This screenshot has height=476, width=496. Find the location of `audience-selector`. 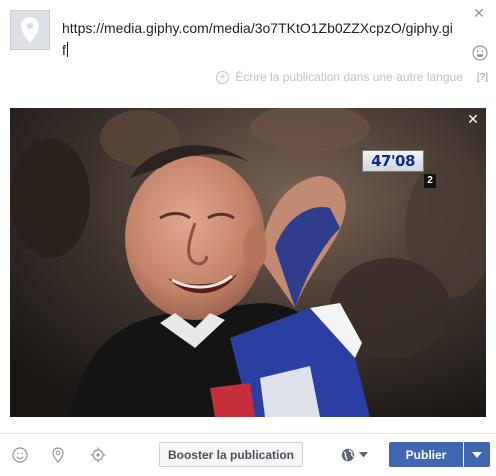

audience-selector is located at coordinates (357, 455).